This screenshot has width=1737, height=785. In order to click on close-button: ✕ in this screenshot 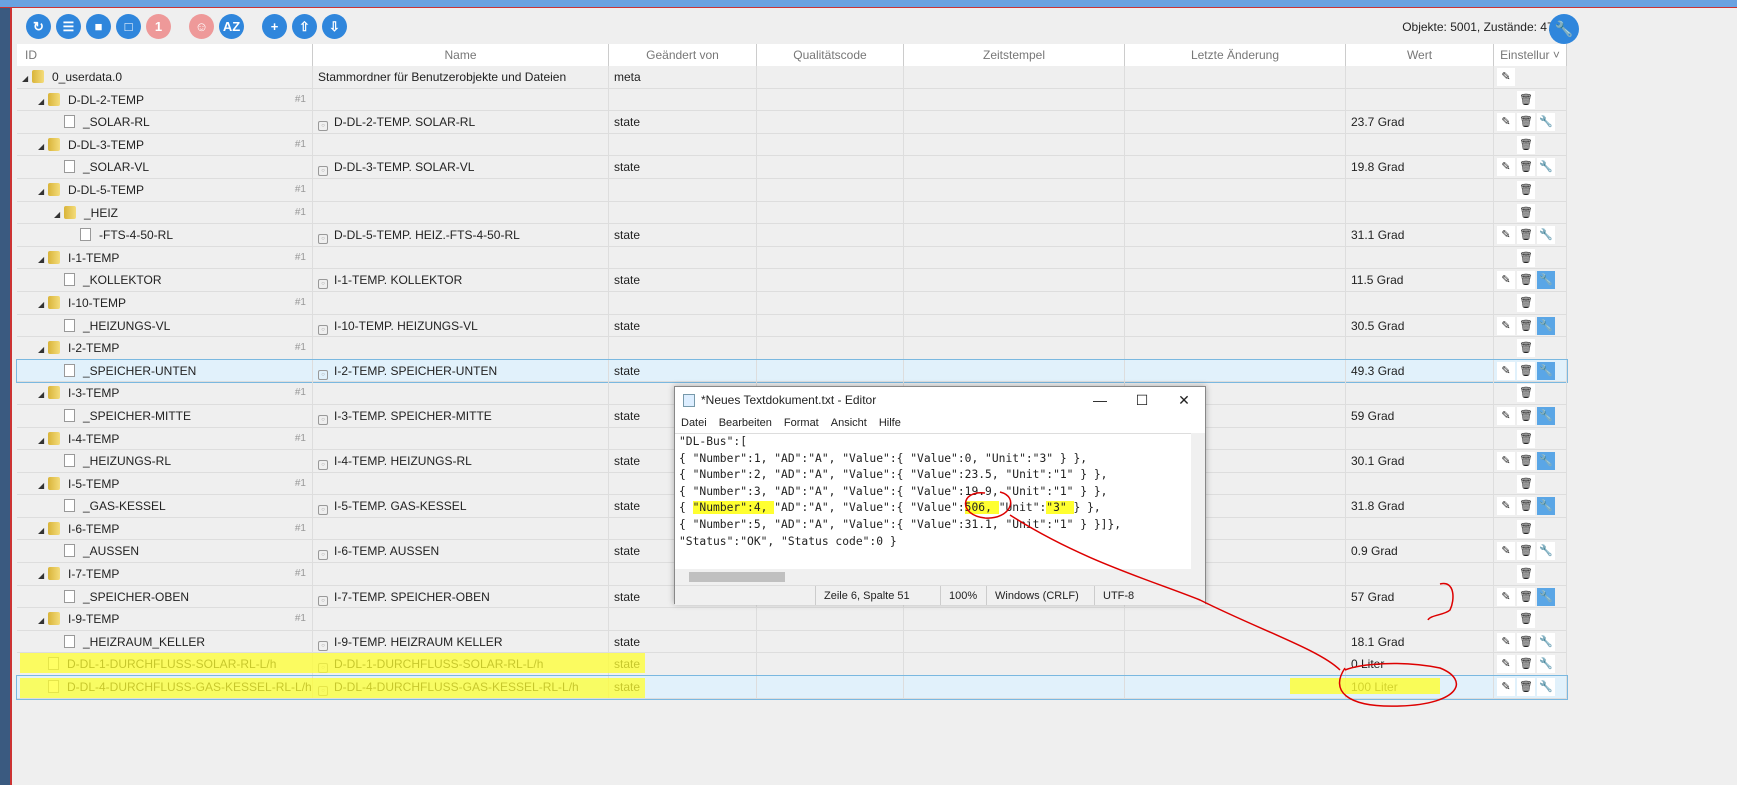, I will do `click(1184, 400)`.